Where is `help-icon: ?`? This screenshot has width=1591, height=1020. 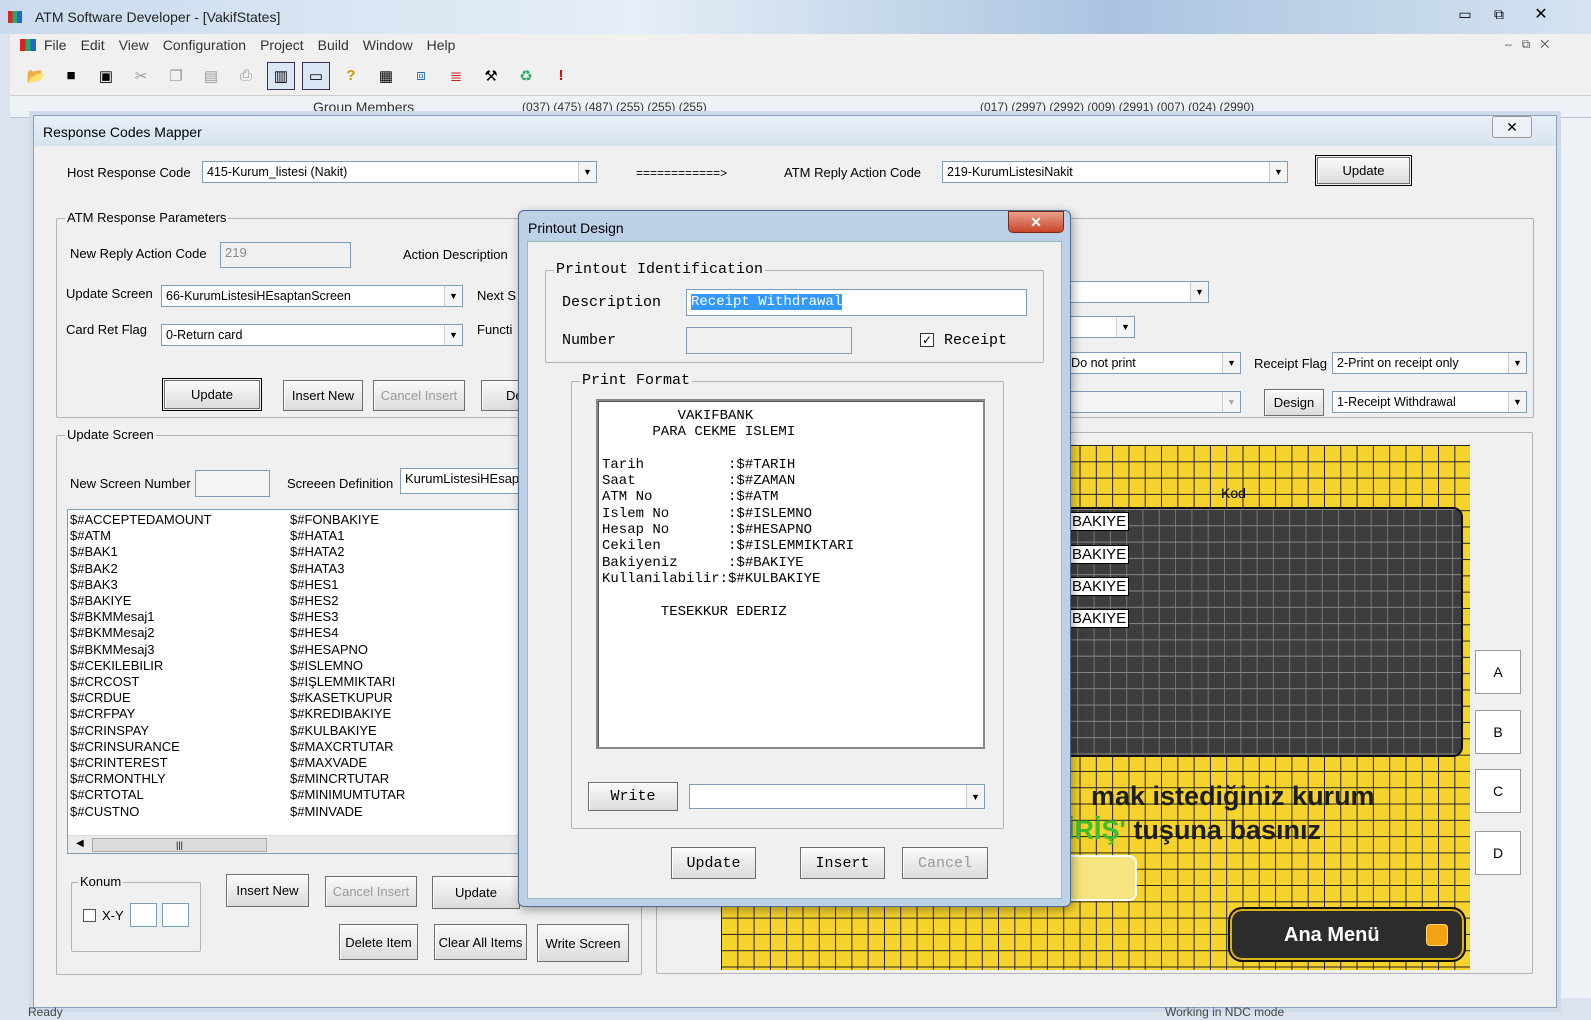 help-icon: ? is located at coordinates (351, 76).